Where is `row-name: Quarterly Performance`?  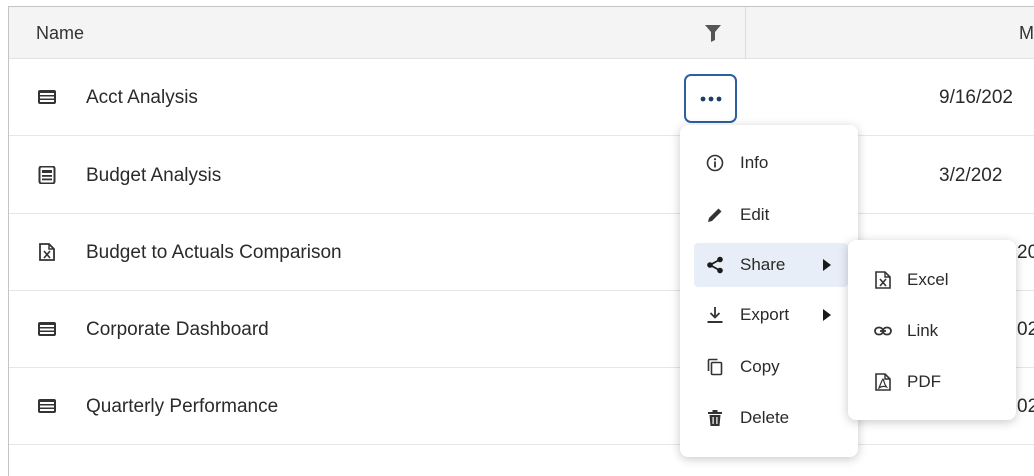 row-name: Quarterly Performance is located at coordinates (182, 407).